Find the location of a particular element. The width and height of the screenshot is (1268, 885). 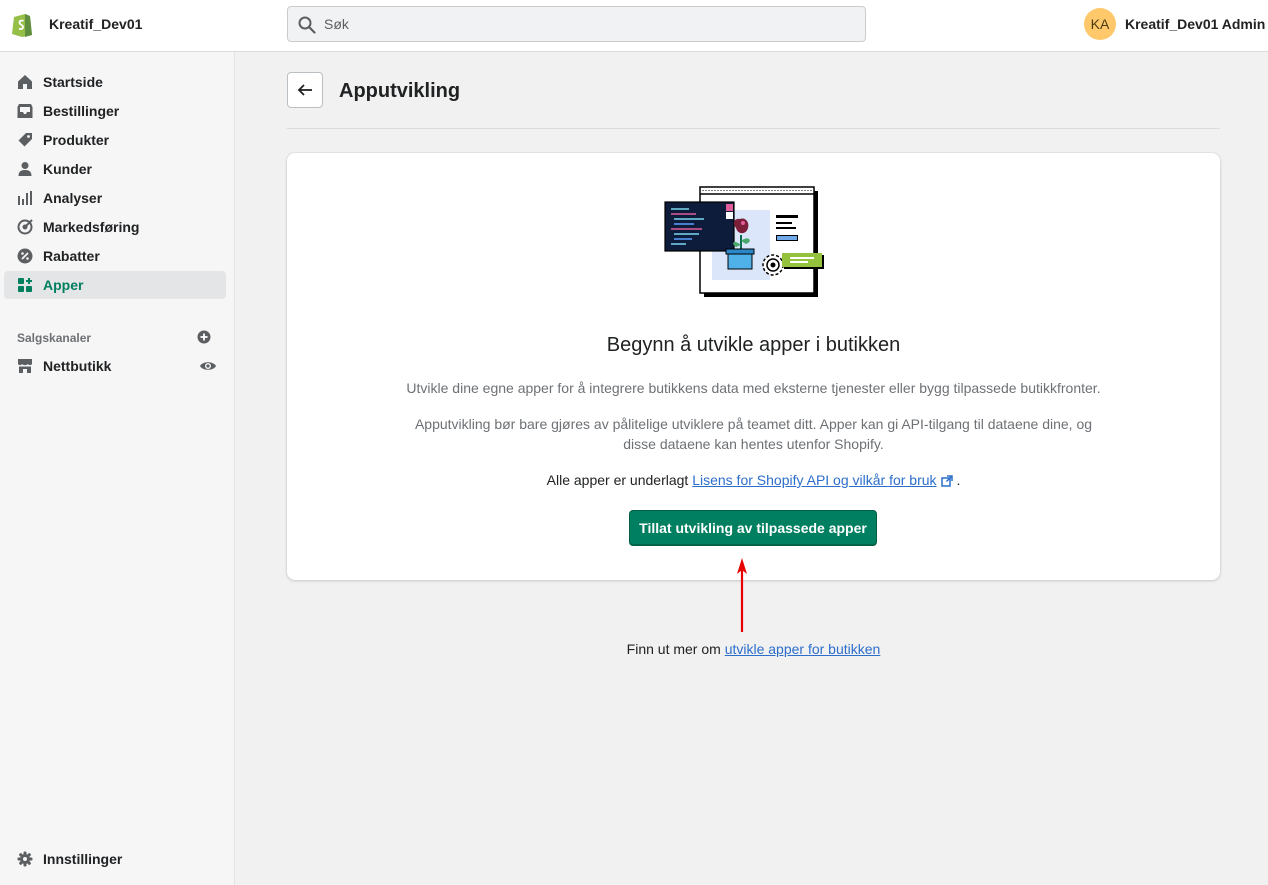

sidebar-item-analyser: Analyser is located at coordinates (115, 198).